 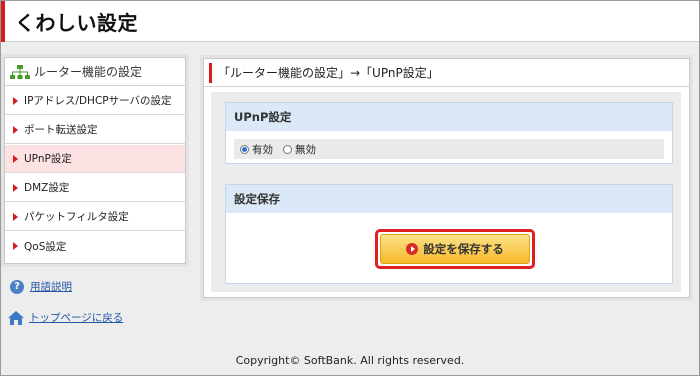 I want to click on play-icon, so click(x=412, y=249).